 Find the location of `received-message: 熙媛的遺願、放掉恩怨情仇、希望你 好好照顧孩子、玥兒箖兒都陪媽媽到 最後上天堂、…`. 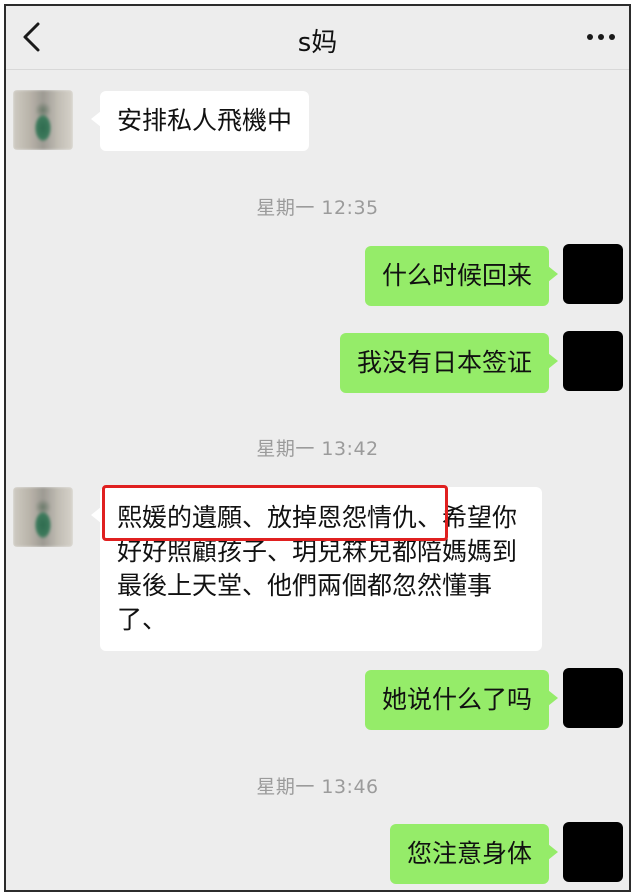

received-message: 熙媛的遺願、放掉恩怨情仇、希望你 好好照顧孩子、玥兒箖兒都陪媽媽到 最後上天堂、… is located at coordinates (316, 569).